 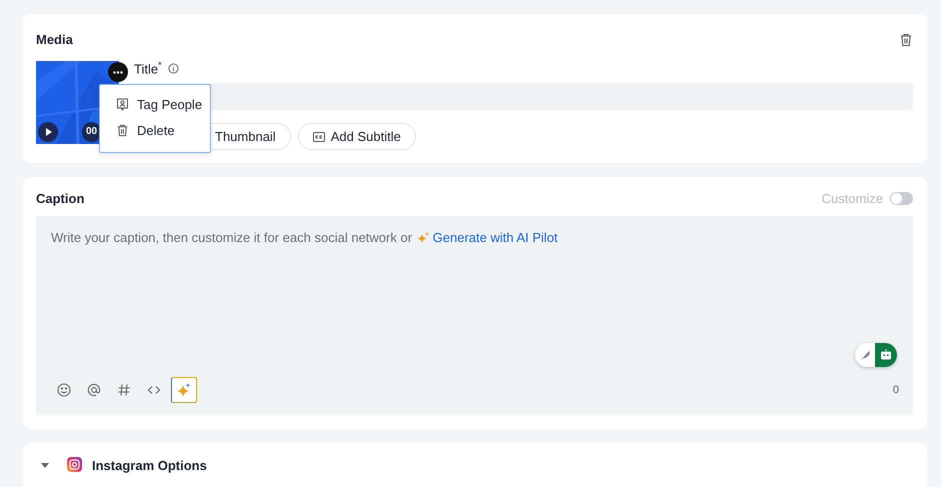 What do you see at coordinates (495, 237) in the screenshot?
I see `generate-link: Generate with AI Pilot` at bounding box center [495, 237].